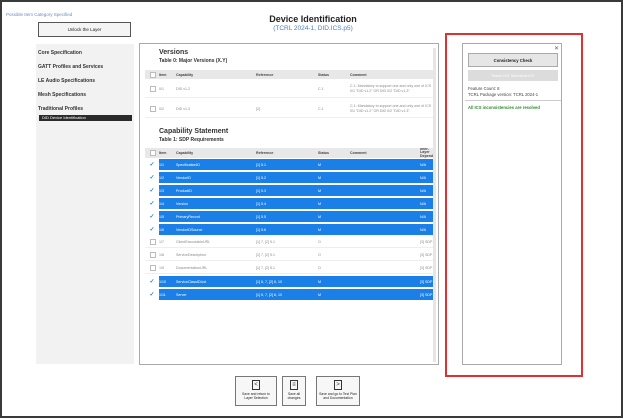 Image resolution: width=623 pixels, height=418 pixels. What do you see at coordinates (174, 52) in the screenshot?
I see `versions-title: Versions` at bounding box center [174, 52].